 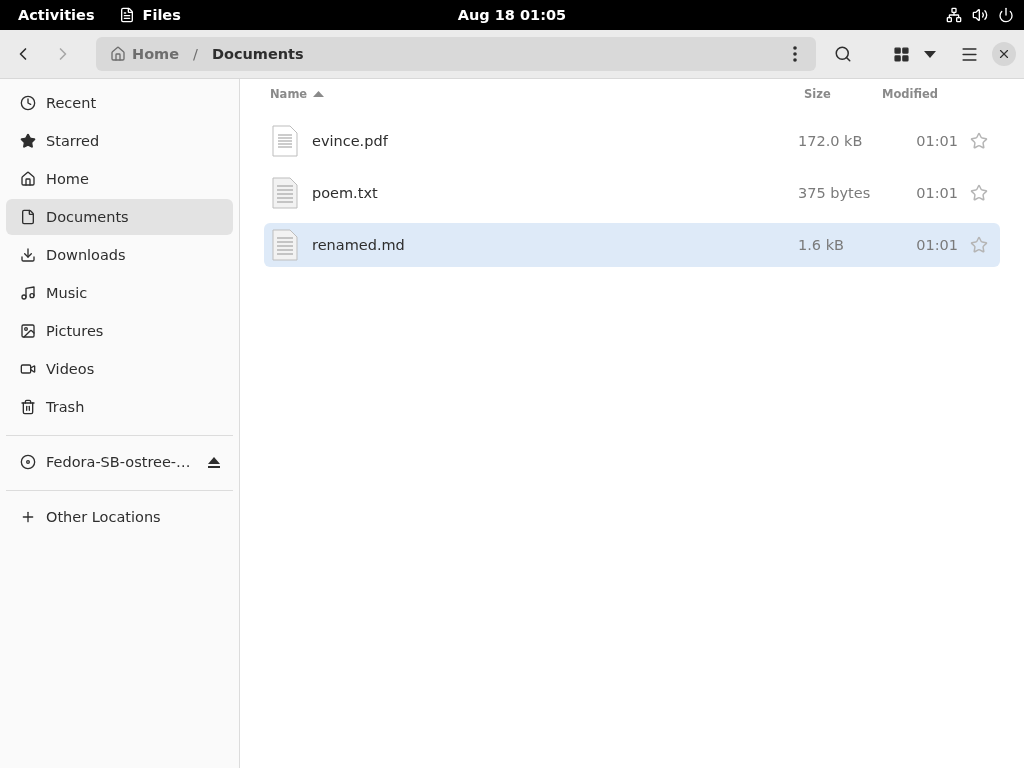 What do you see at coordinates (257, 54) in the screenshot?
I see `path-crumb: Documents` at bounding box center [257, 54].